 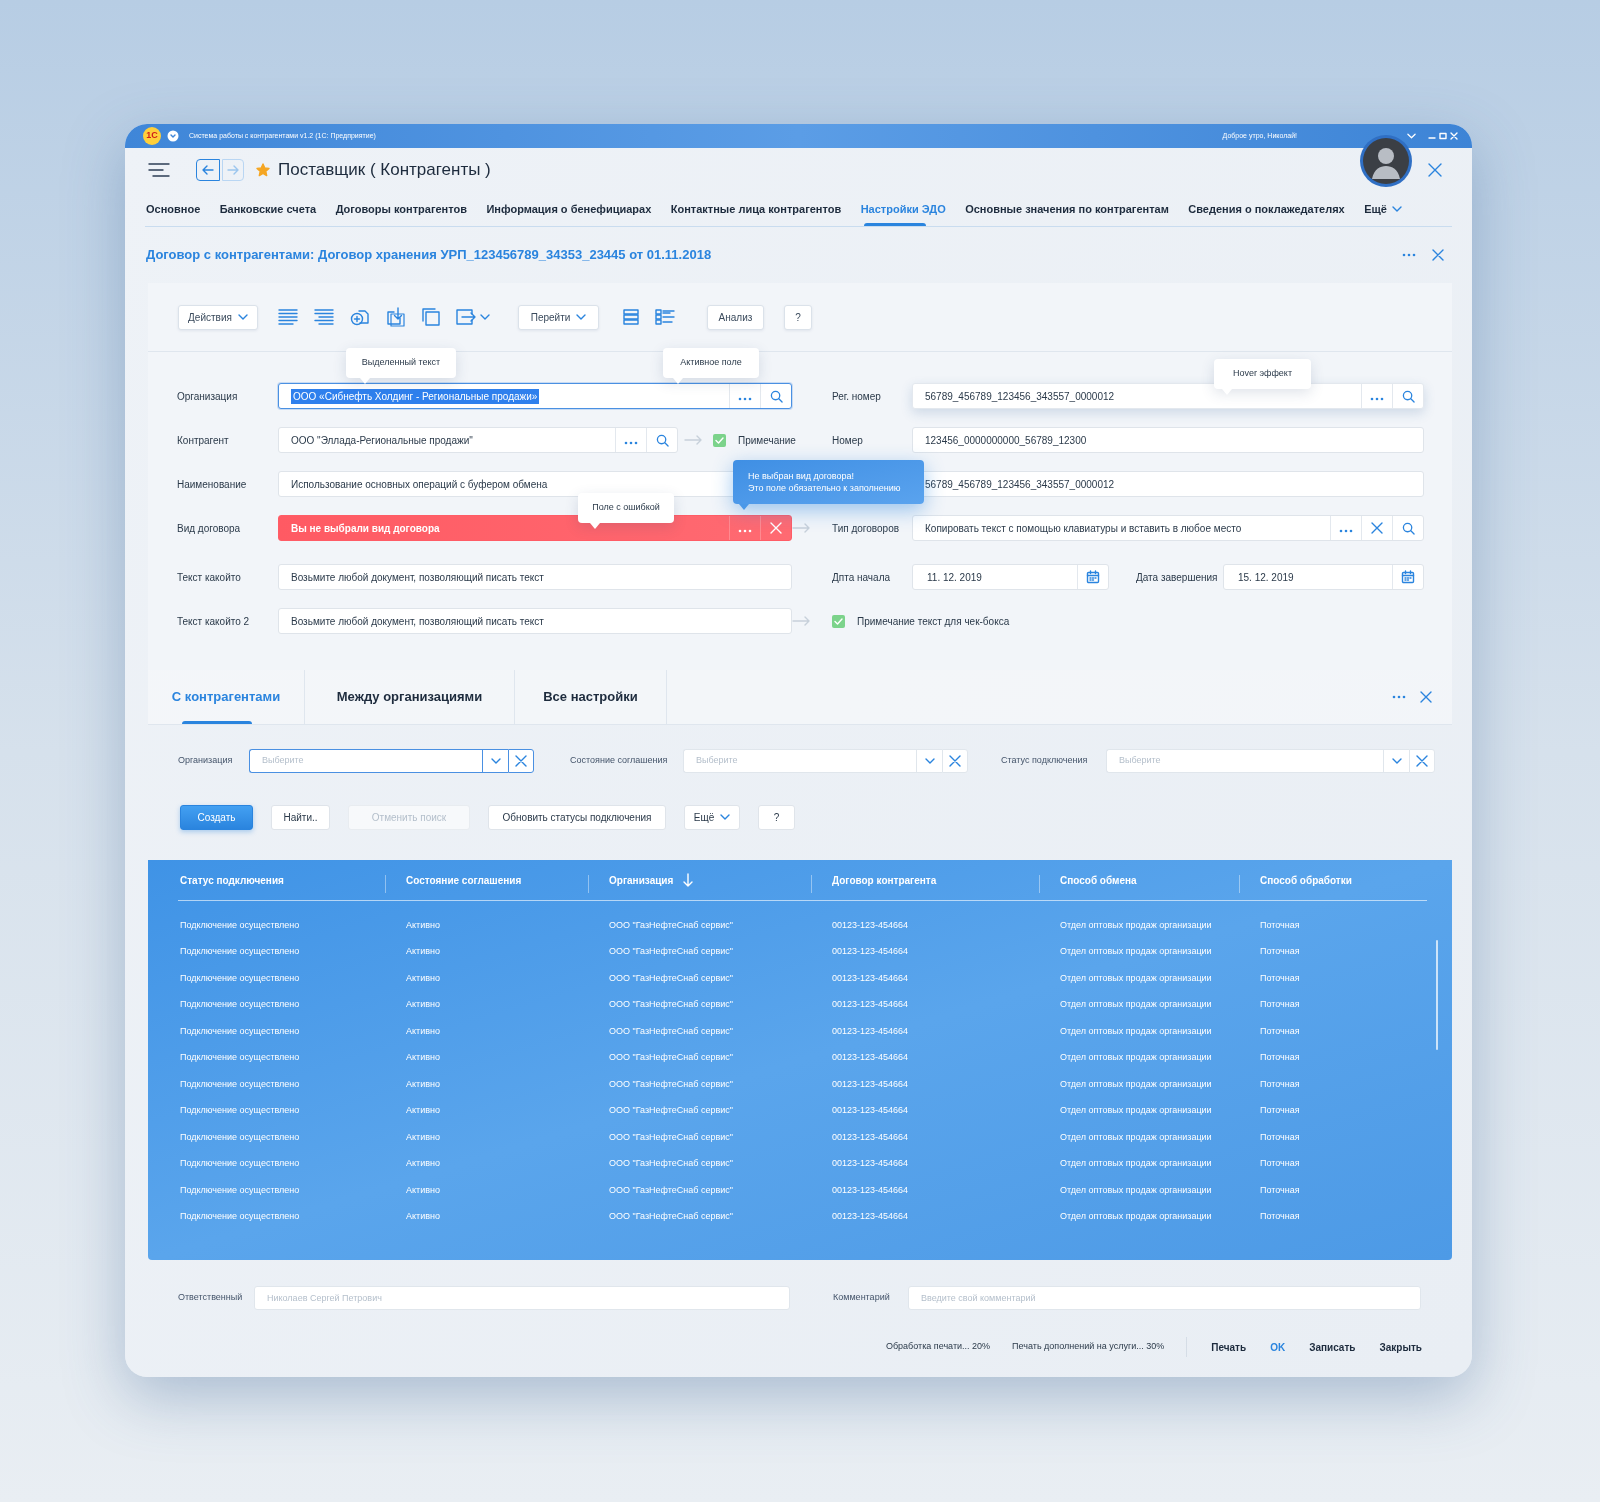 I want to click on clear-button, so click(x=521, y=761).